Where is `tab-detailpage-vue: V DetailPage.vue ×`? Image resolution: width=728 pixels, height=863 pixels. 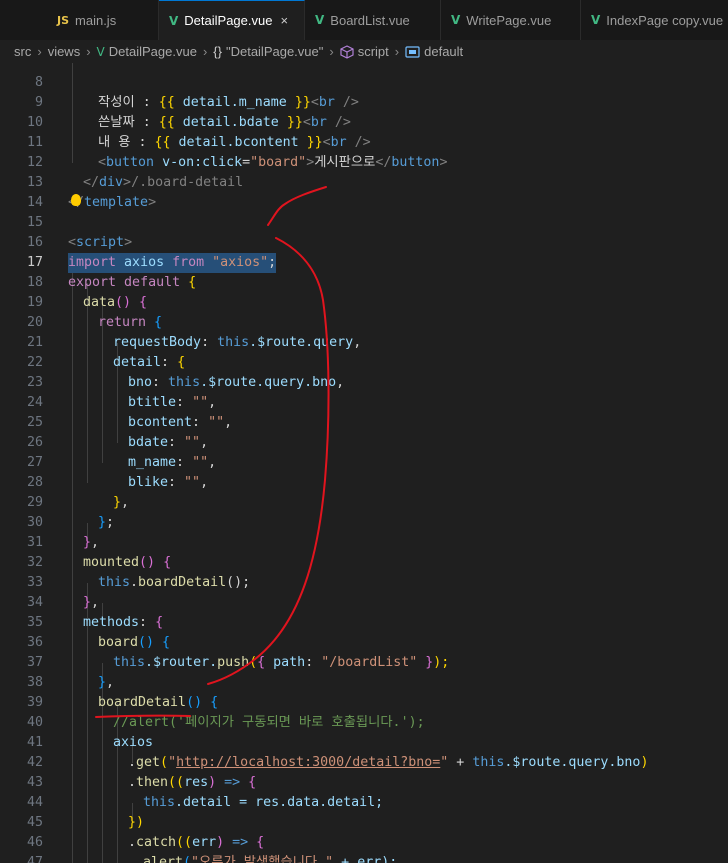
tab-detailpage-vue: V DetailPage.vue × is located at coordinates (232, 20).